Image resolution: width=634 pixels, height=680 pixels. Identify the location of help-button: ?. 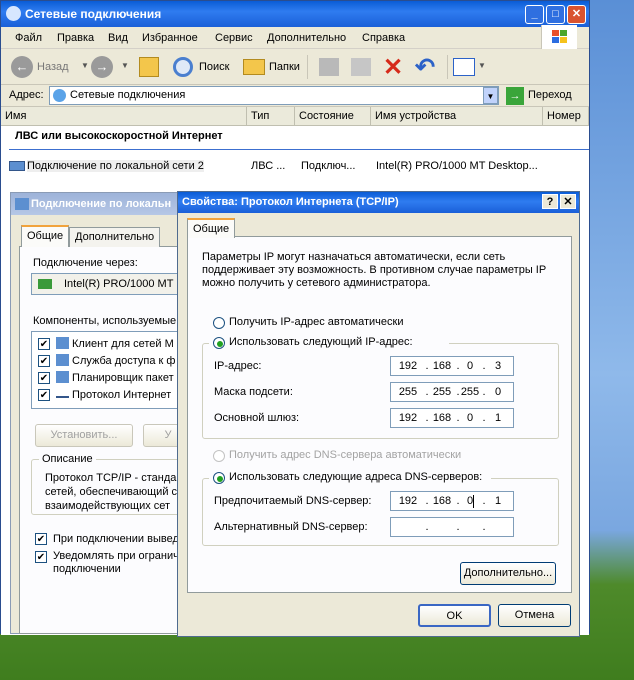
(550, 201).